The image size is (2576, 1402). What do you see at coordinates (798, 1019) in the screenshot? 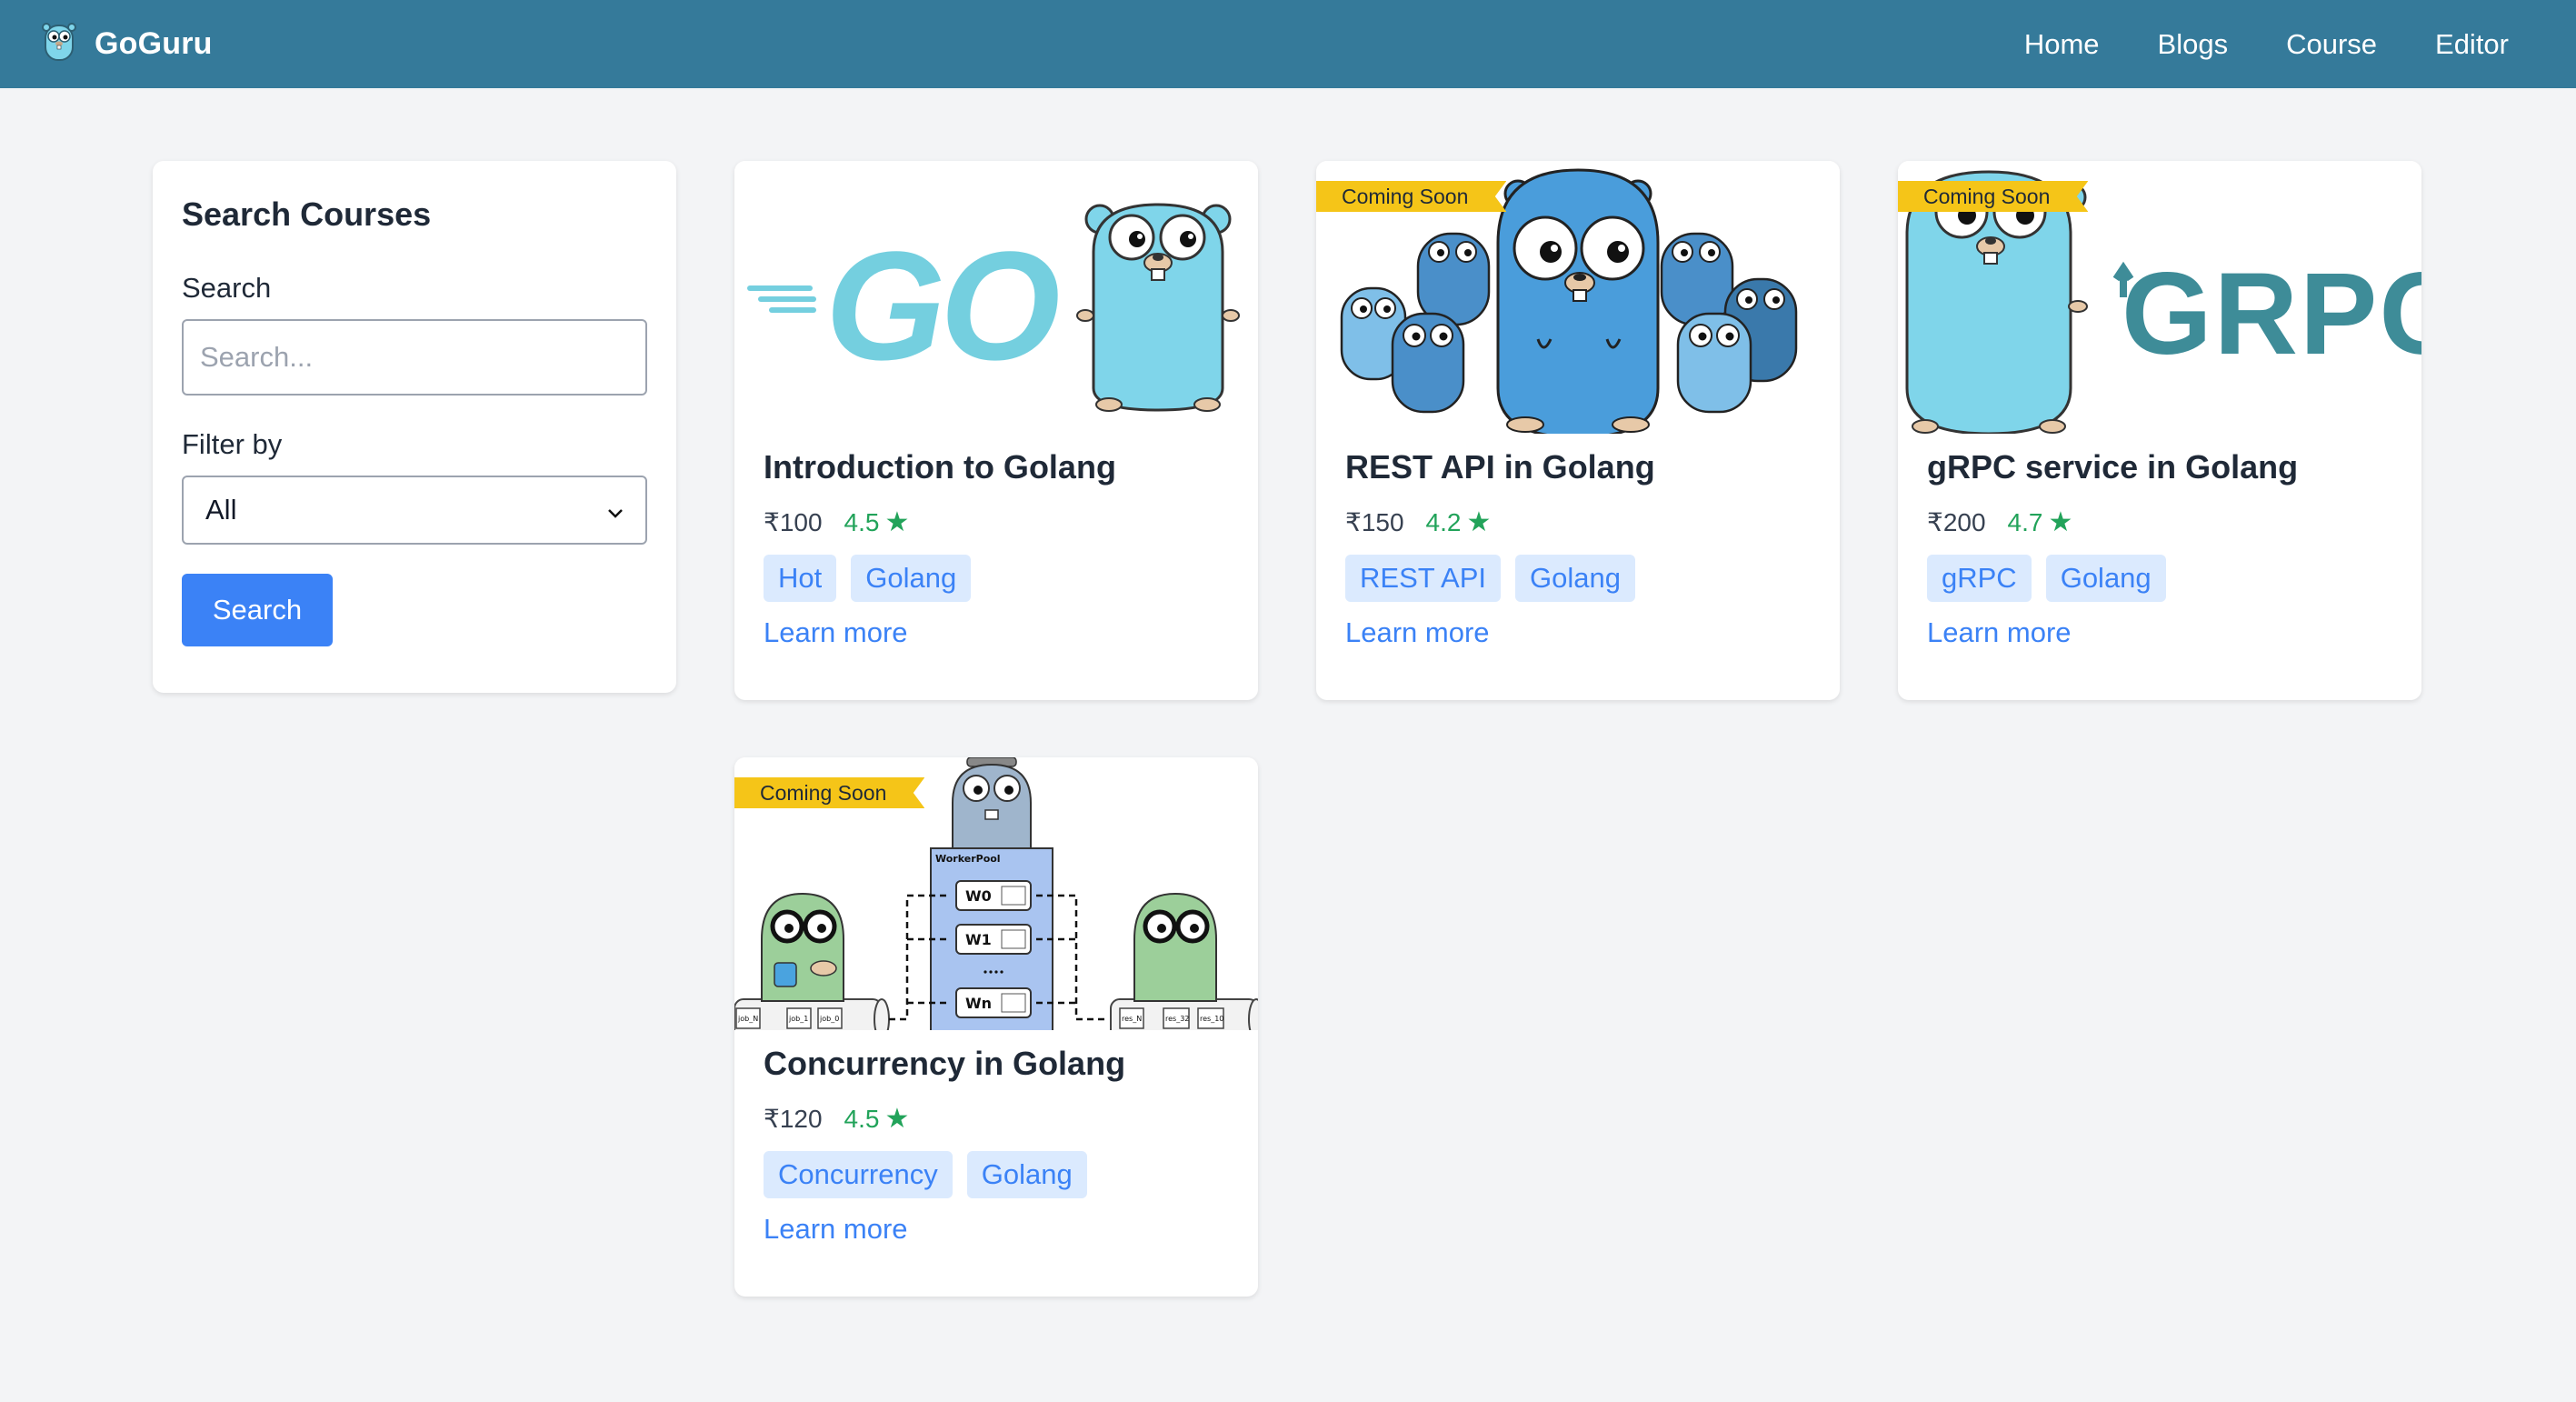
I see `svg-text: job_1` at bounding box center [798, 1019].